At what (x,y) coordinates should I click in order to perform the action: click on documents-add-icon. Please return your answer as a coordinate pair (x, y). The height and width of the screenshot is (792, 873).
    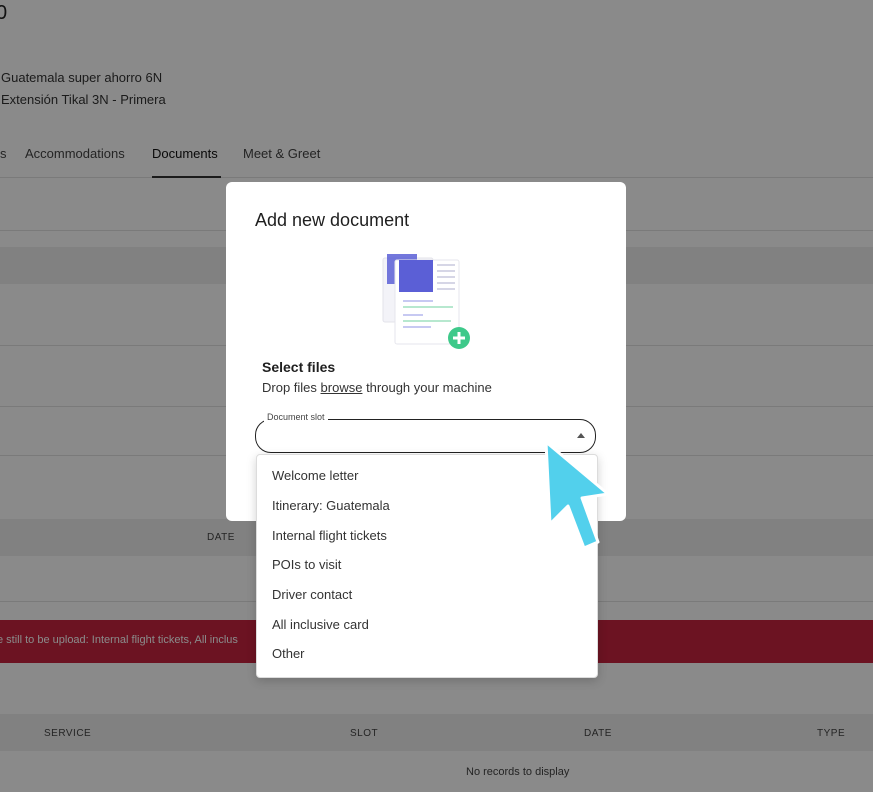
    Looking at the image, I should click on (427, 302).